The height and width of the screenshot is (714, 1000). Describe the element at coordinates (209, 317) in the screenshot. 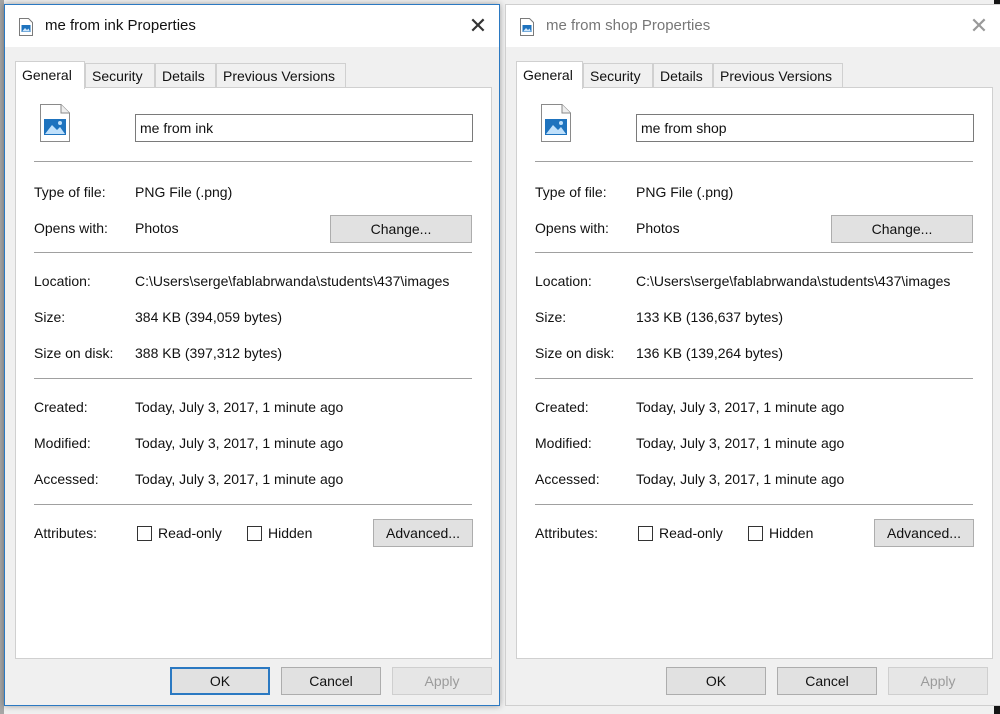

I see `size-value: 384 KB (394,059 bytes)` at that location.